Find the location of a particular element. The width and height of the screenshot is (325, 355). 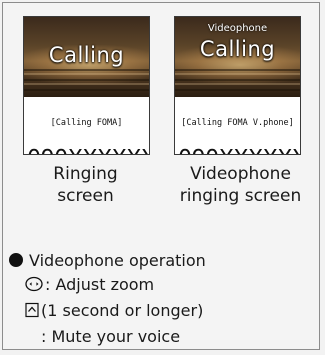

clear-key-icon is located at coordinates (32, 313).